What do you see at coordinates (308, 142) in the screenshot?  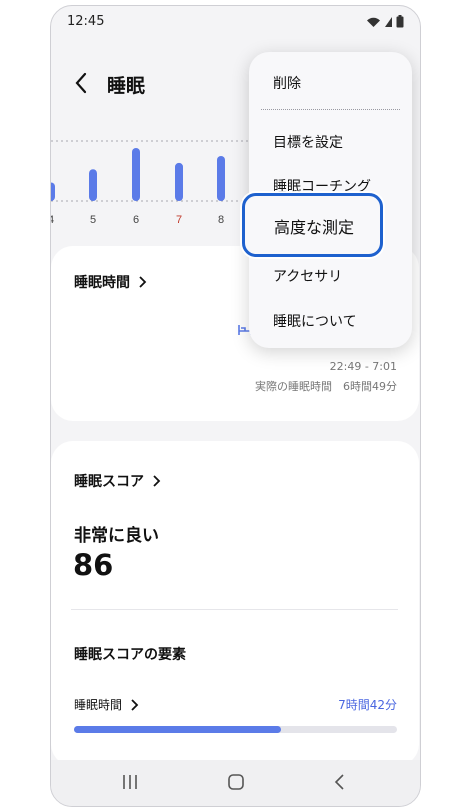 I see `menu-item-set-goal: 目標を設定` at bounding box center [308, 142].